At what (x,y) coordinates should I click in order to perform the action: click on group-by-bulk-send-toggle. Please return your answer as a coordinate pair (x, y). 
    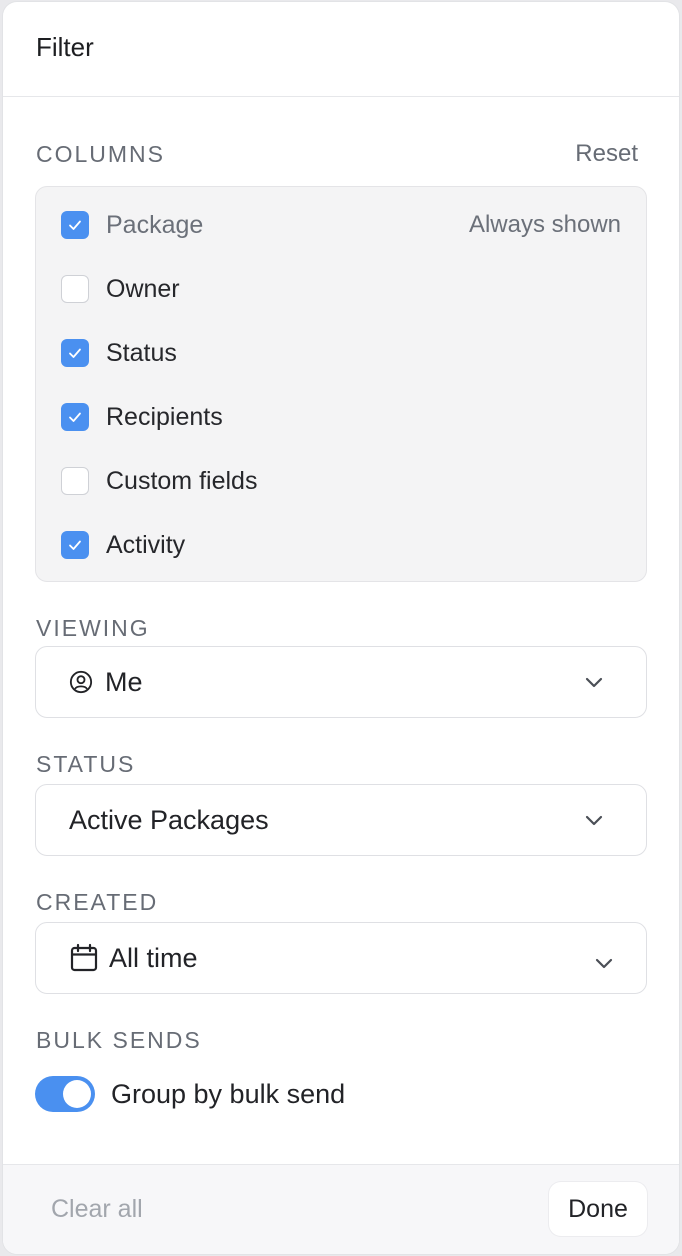
    Looking at the image, I should click on (65, 1094).